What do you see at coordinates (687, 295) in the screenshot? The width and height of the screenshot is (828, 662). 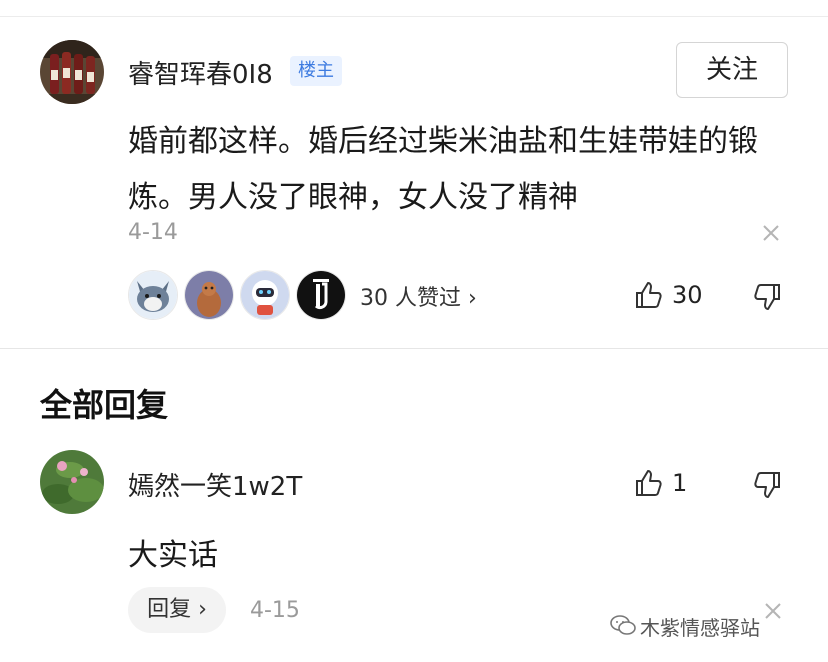 I see `main-comment-like-count: 30` at bounding box center [687, 295].